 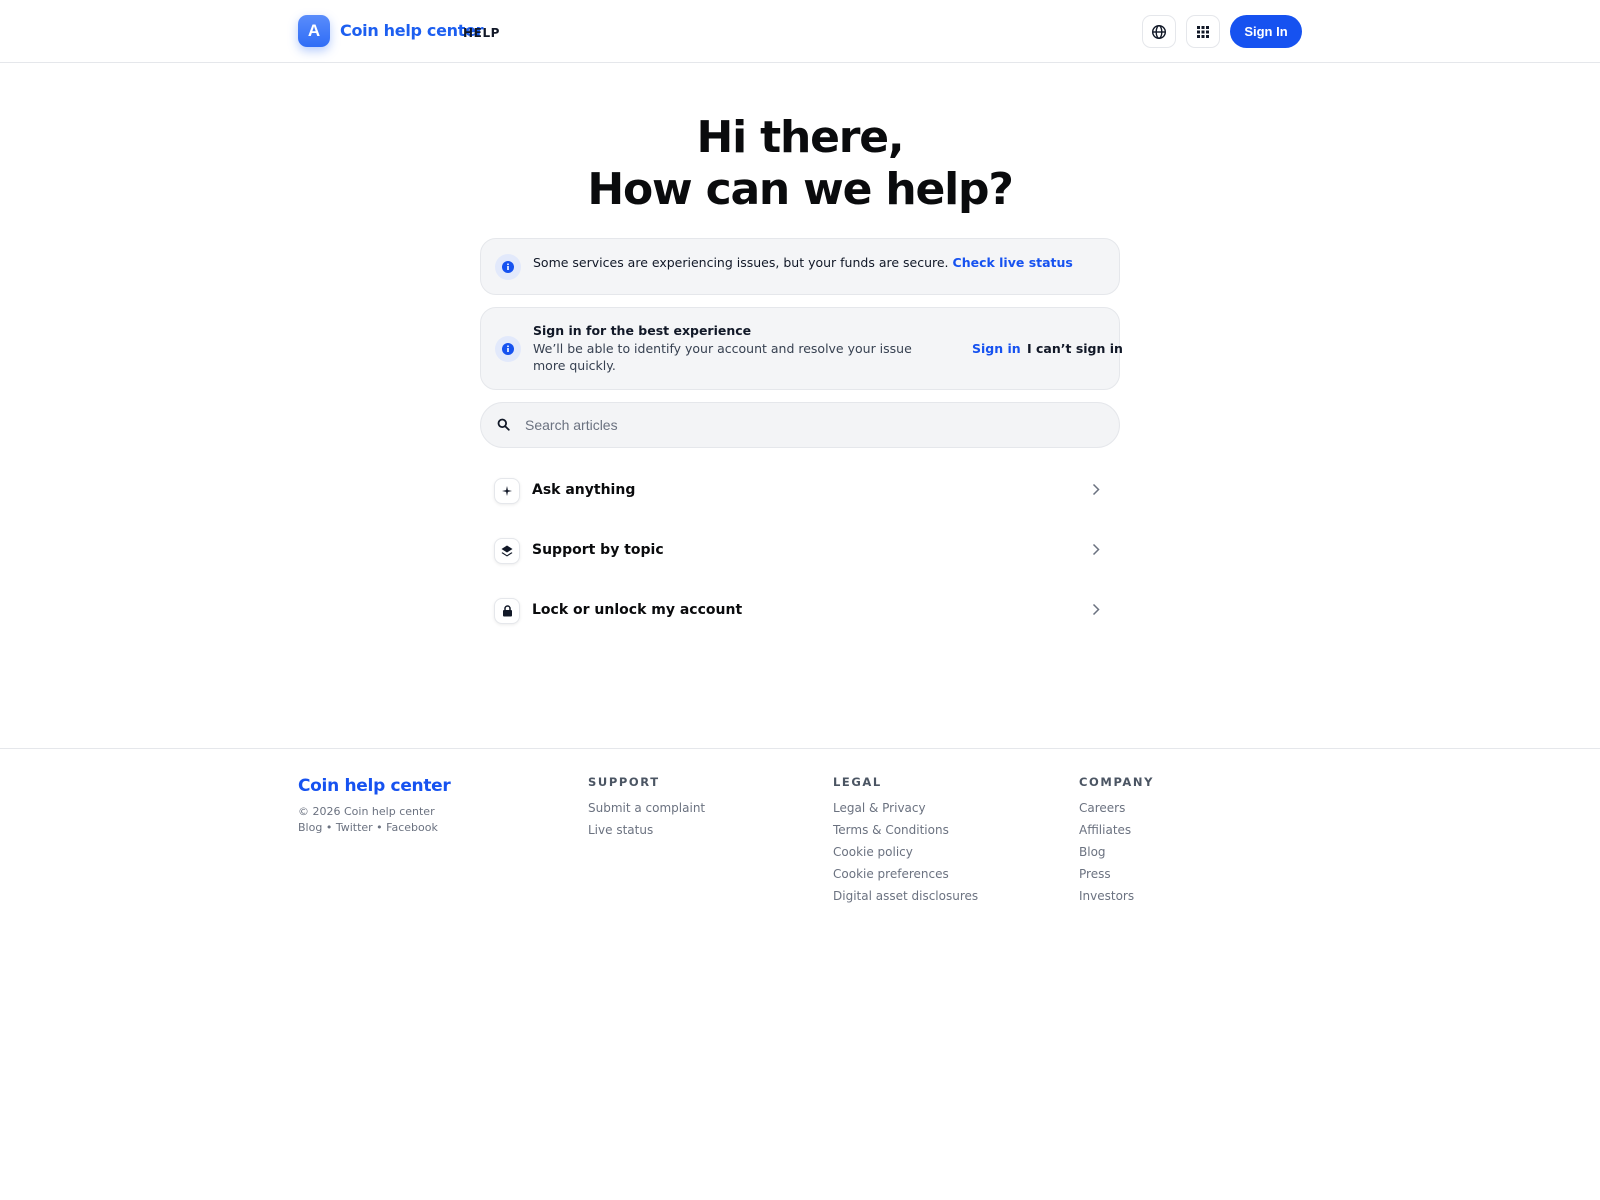 What do you see at coordinates (1116, 896) in the screenshot?
I see `footer-link-investors: Investors` at bounding box center [1116, 896].